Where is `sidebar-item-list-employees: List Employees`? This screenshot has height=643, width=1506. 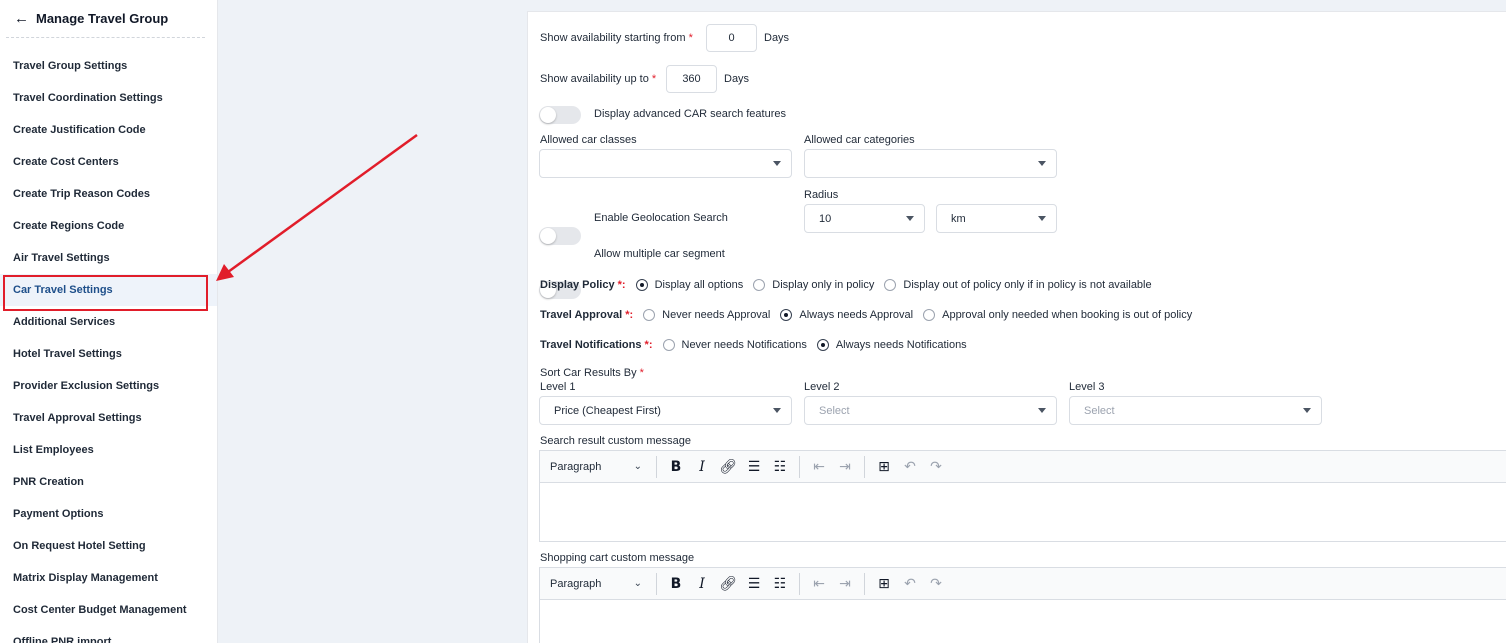
sidebar-item-list-employees: List Employees is located at coordinates (108, 450).